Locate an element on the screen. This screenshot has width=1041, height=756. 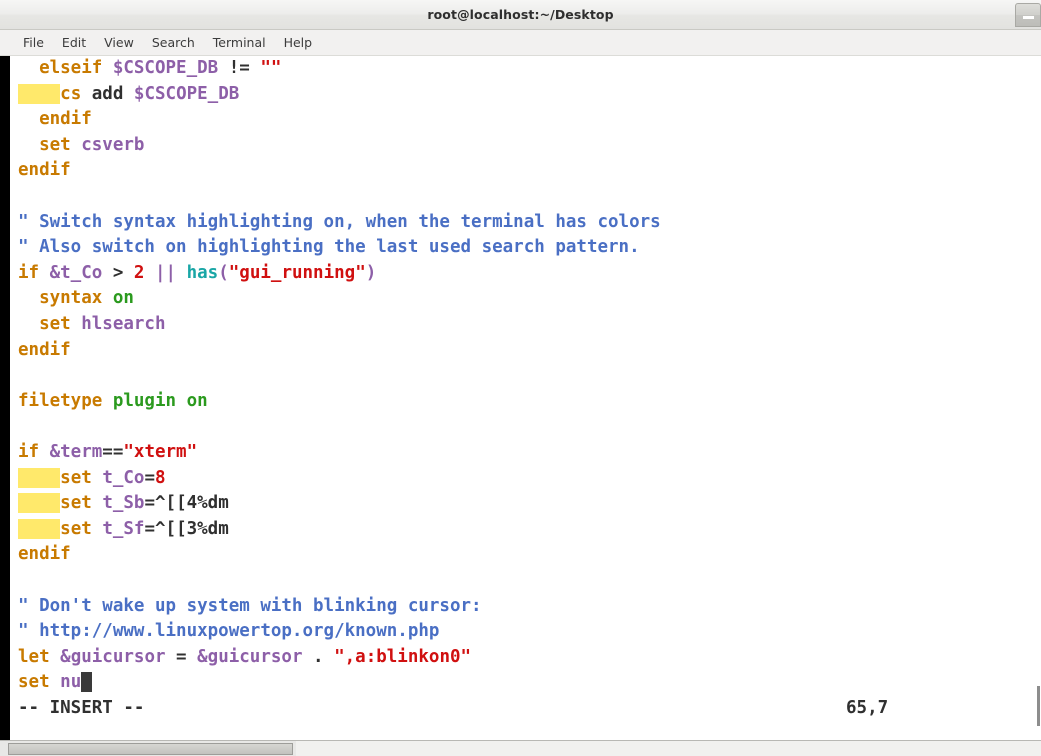
editor-line: syntax on is located at coordinates (76, 299).